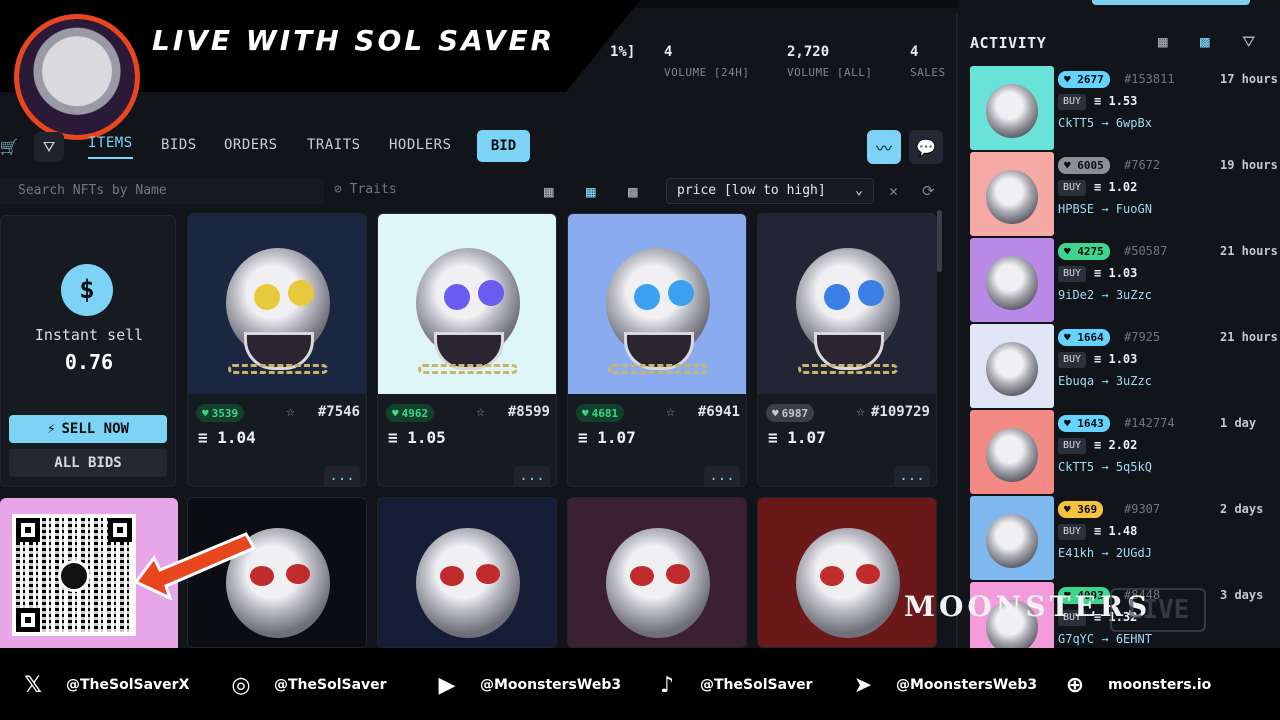 The image size is (1280, 720). Describe the element at coordinates (1136, 685) in the screenshot. I see `social-link: ⊕ moonsters.io` at that location.